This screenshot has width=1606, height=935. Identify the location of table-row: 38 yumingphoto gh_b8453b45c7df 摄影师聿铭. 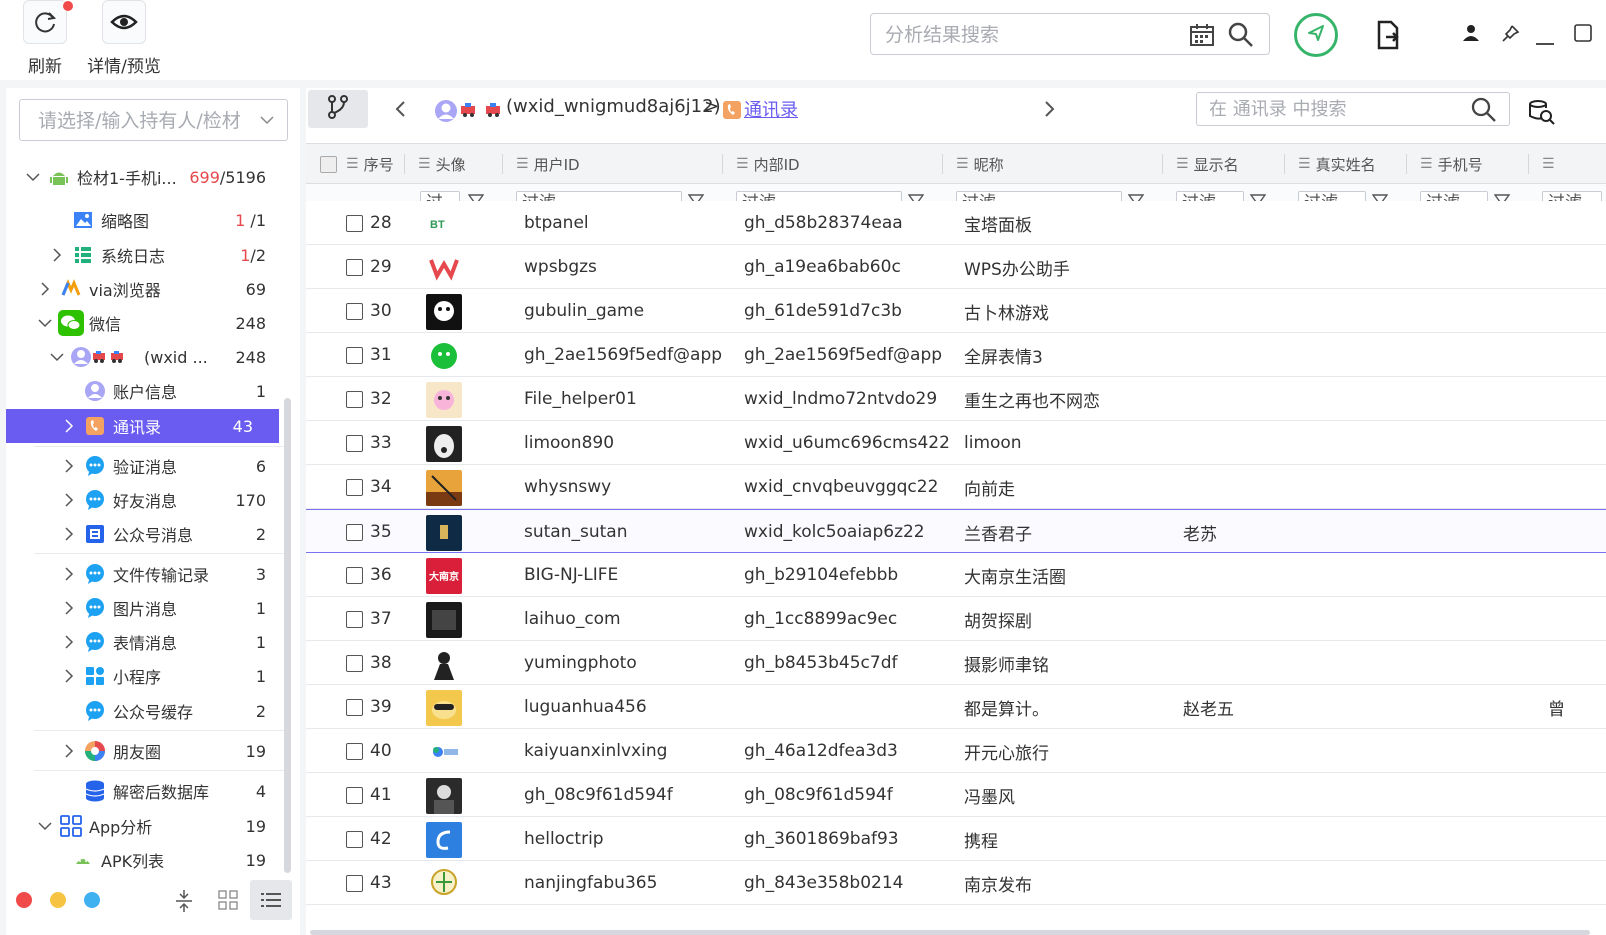
(956, 663).